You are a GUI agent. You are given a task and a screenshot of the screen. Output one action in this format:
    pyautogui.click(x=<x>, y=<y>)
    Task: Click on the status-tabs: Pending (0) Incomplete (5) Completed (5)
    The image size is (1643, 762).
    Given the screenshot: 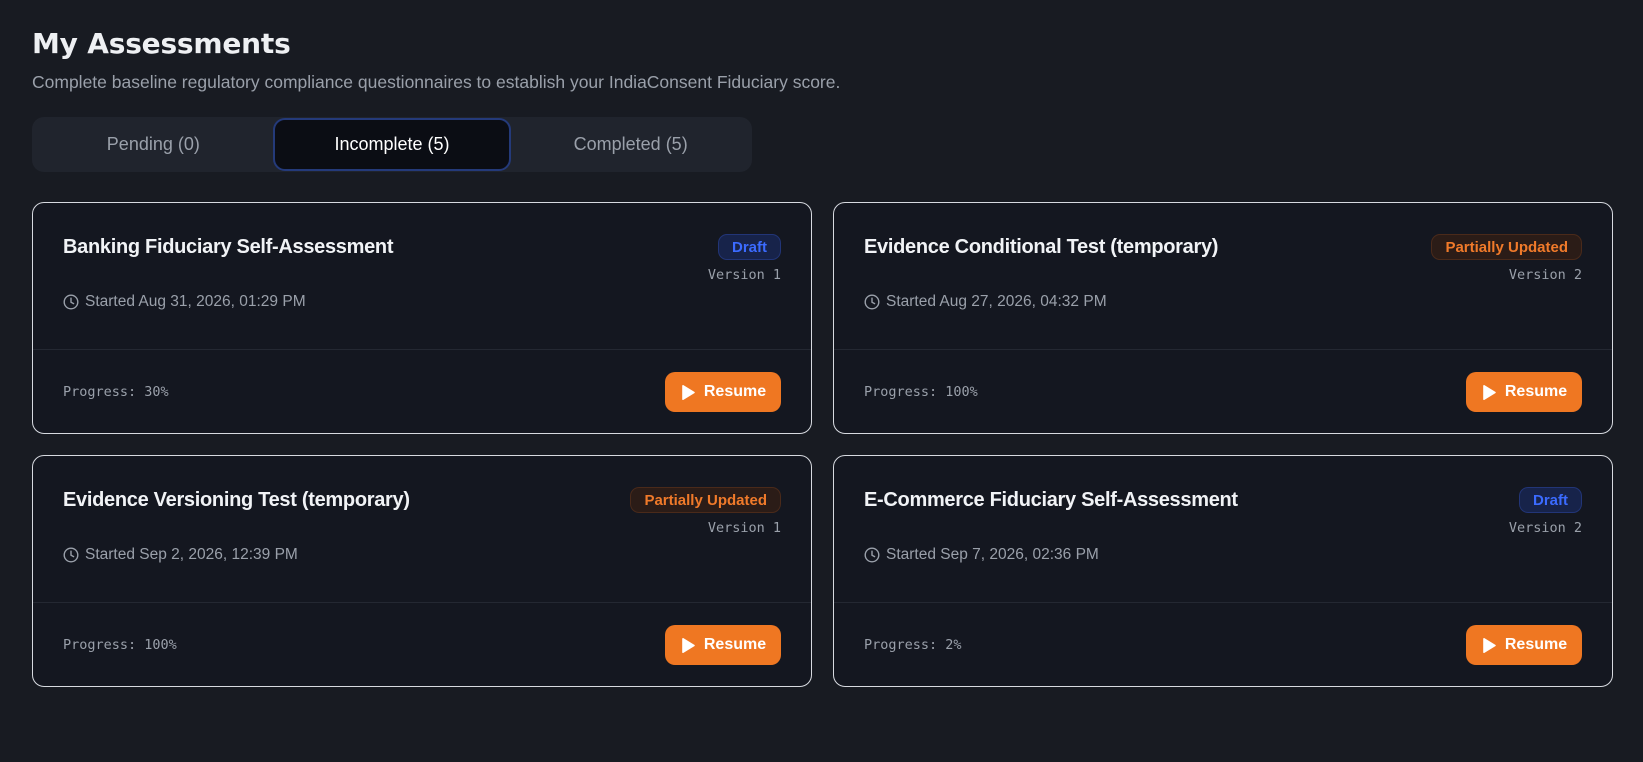 What is the action you would take?
    pyautogui.click(x=392, y=144)
    